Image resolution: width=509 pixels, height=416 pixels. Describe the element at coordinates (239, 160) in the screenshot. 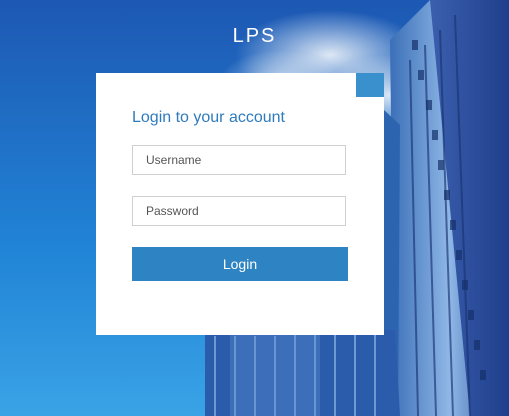

I see `username-input` at that location.